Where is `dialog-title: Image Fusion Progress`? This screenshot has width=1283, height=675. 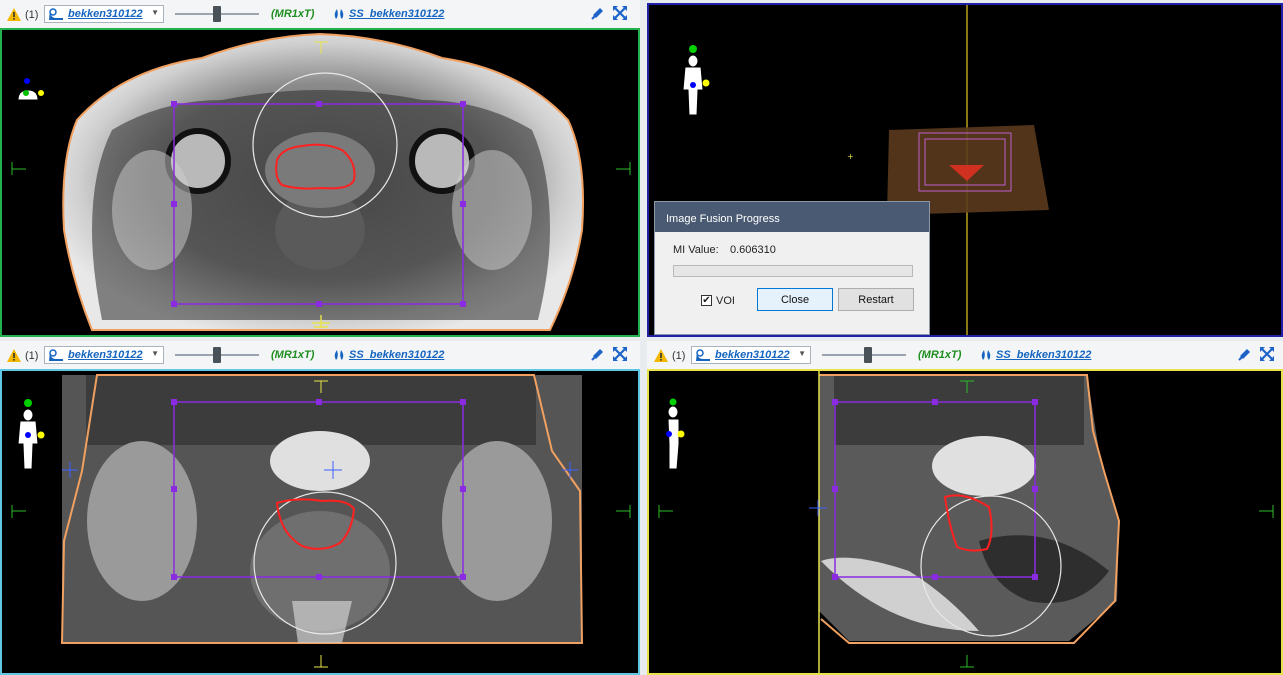 dialog-title: Image Fusion Progress is located at coordinates (792, 217).